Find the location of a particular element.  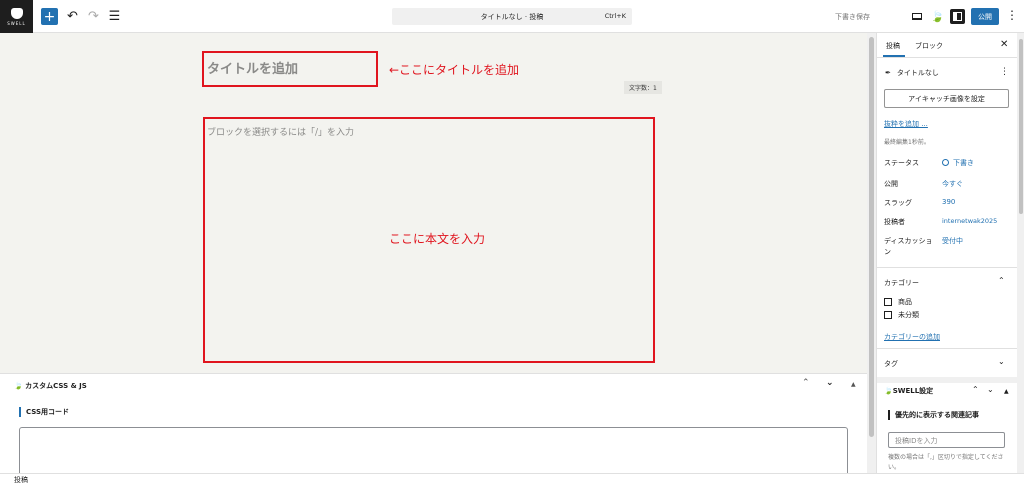

editor-scrollbar is located at coordinates (871, 253).